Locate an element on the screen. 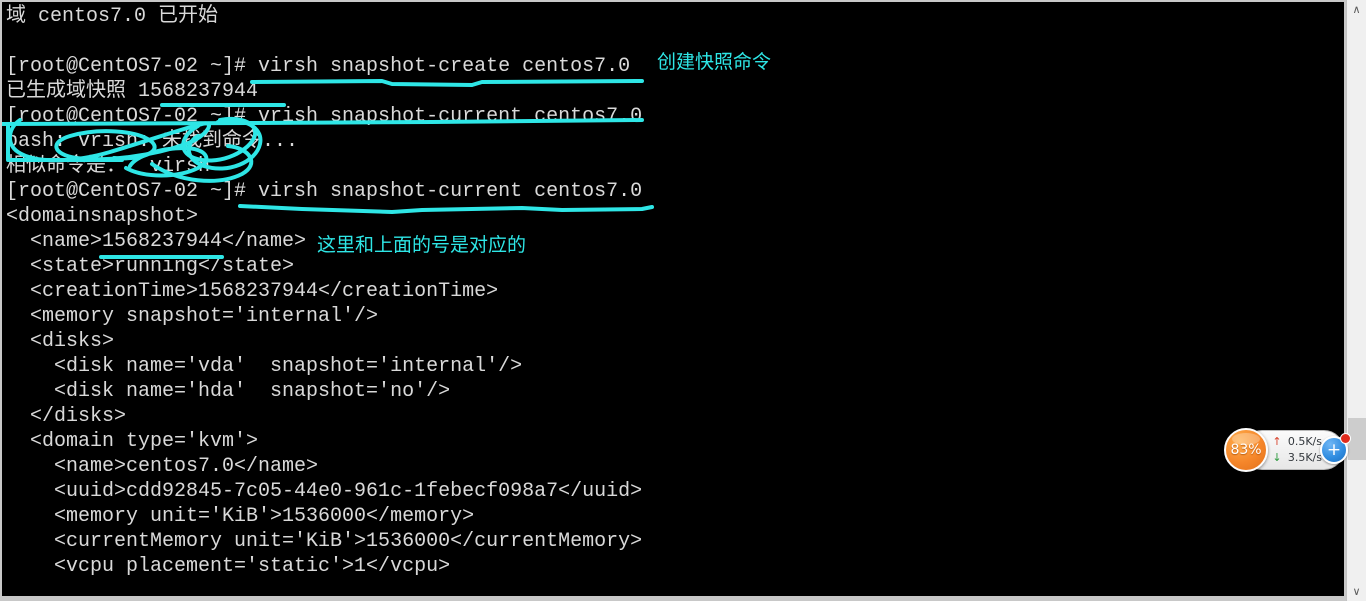 This screenshot has height=601, width=1366. terminal-line: 域 centos7.0 已开始 is located at coordinates (112, 16).